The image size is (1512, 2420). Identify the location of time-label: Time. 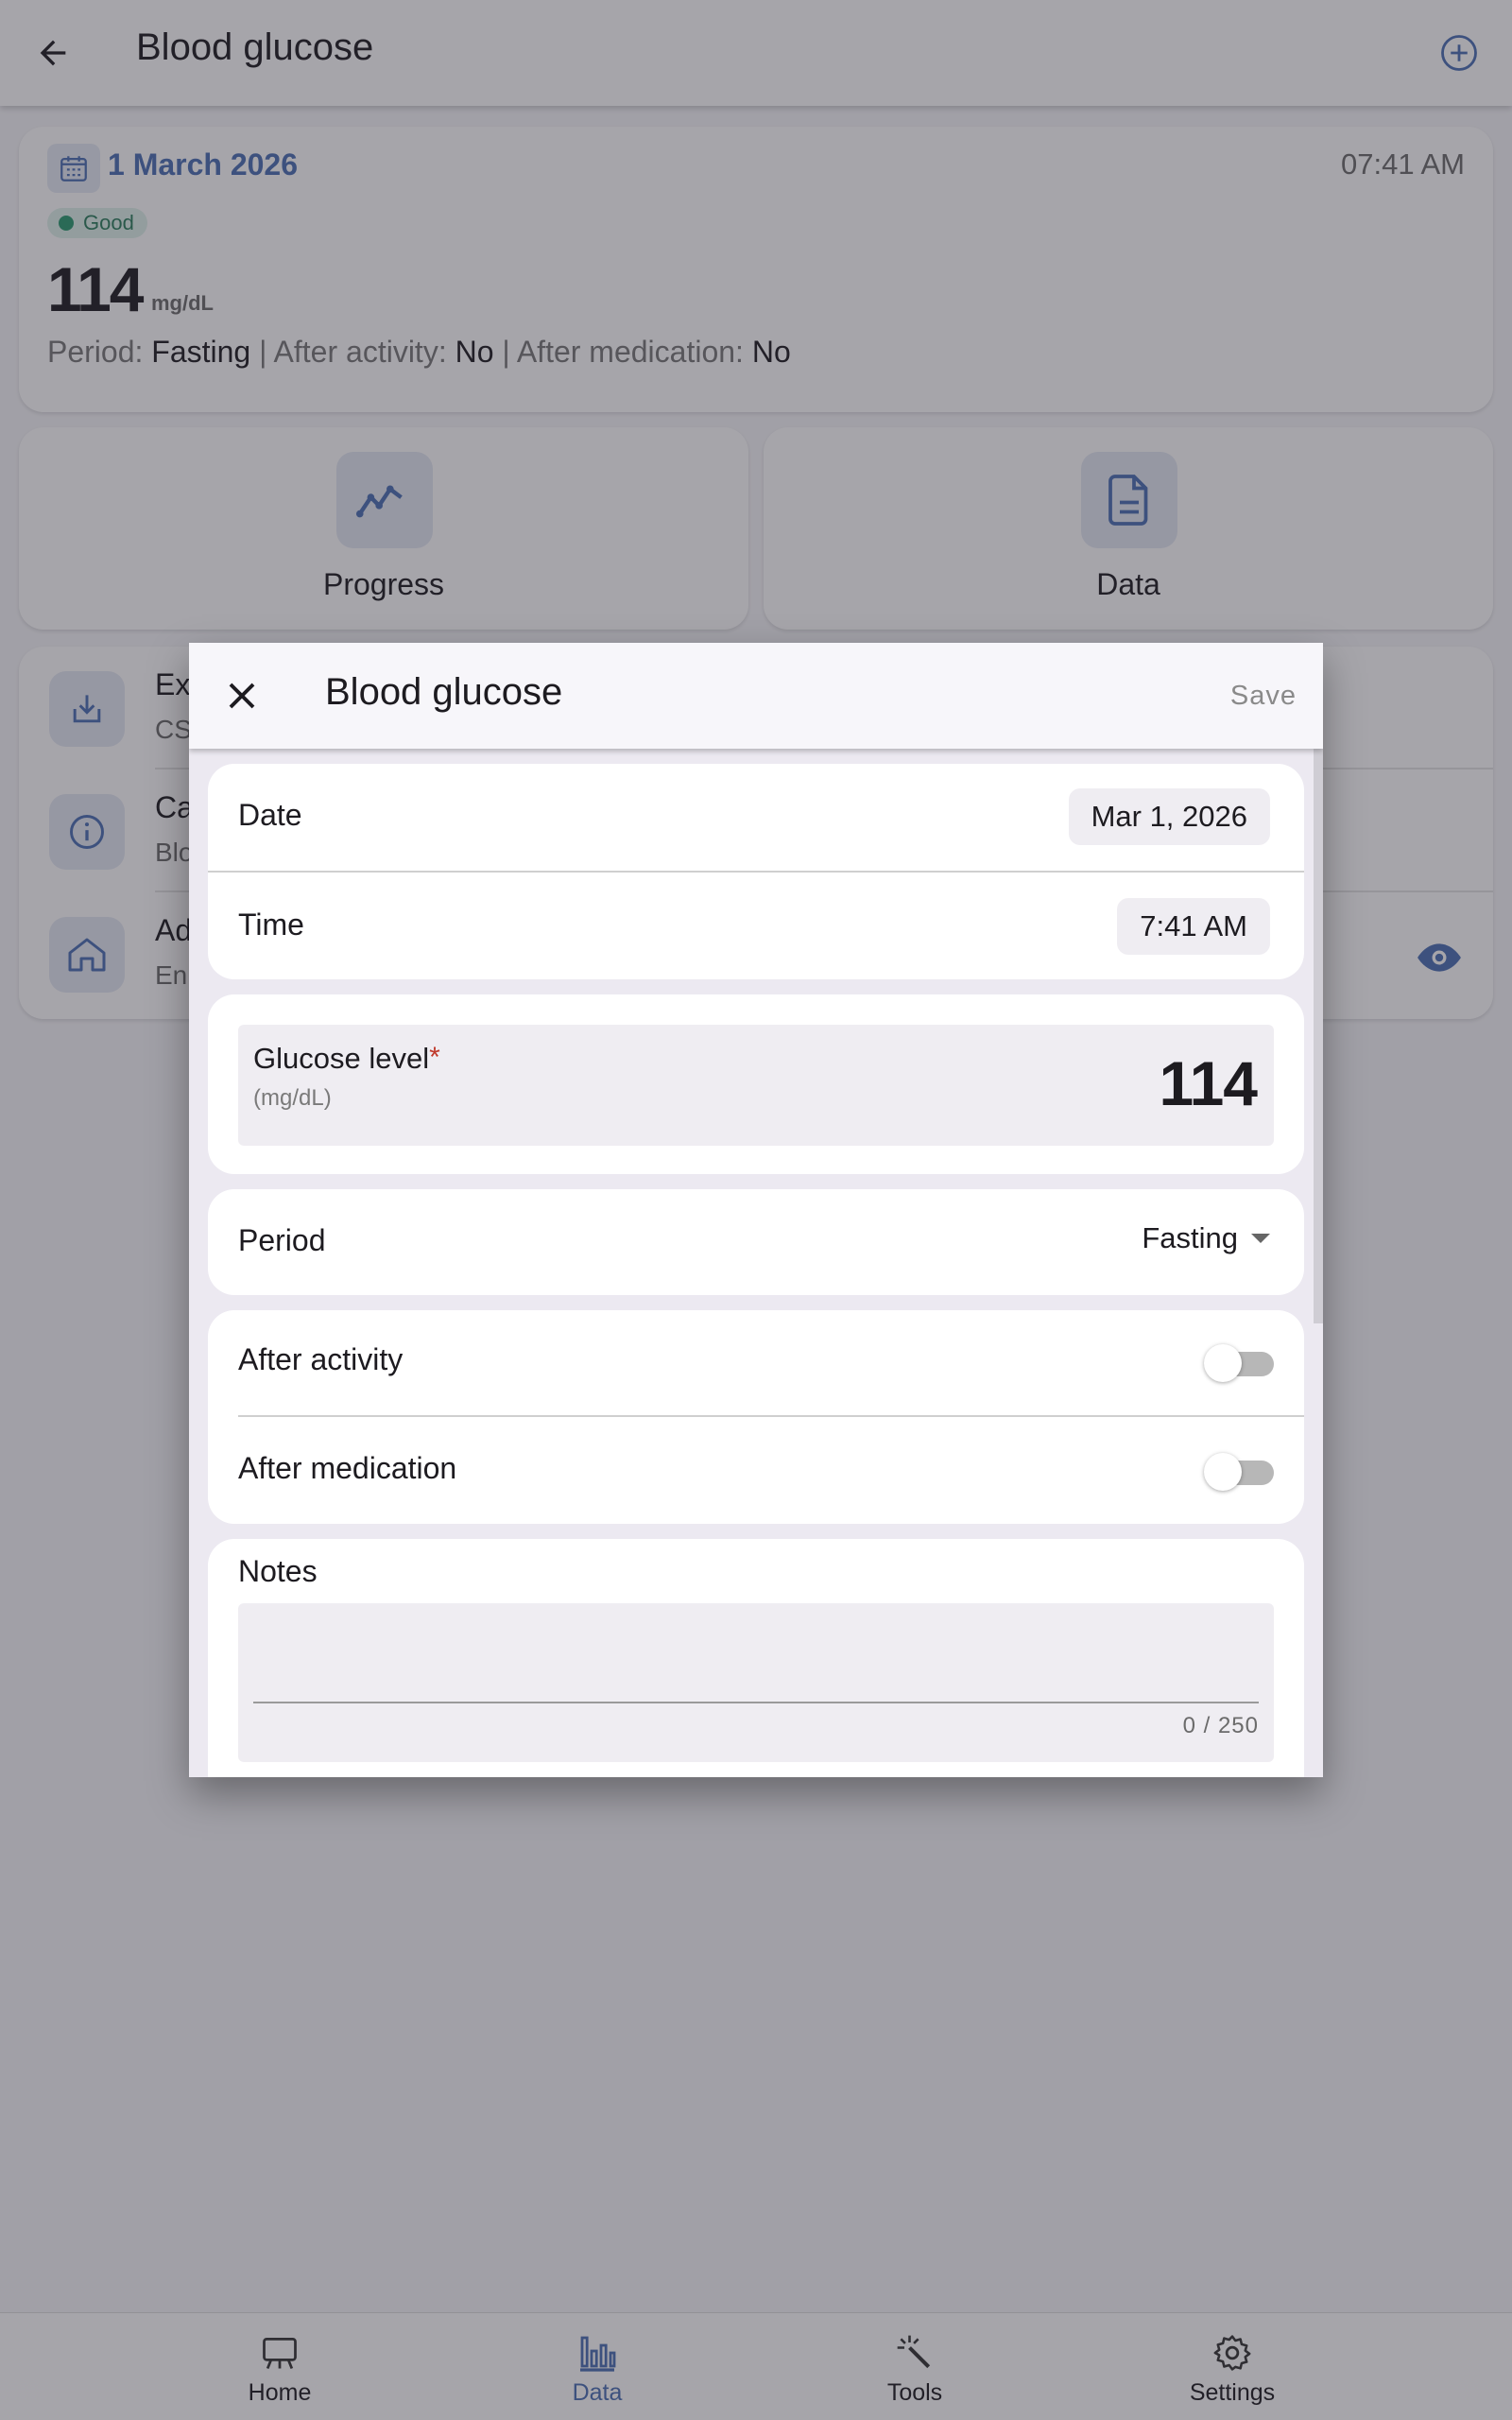
(271, 925).